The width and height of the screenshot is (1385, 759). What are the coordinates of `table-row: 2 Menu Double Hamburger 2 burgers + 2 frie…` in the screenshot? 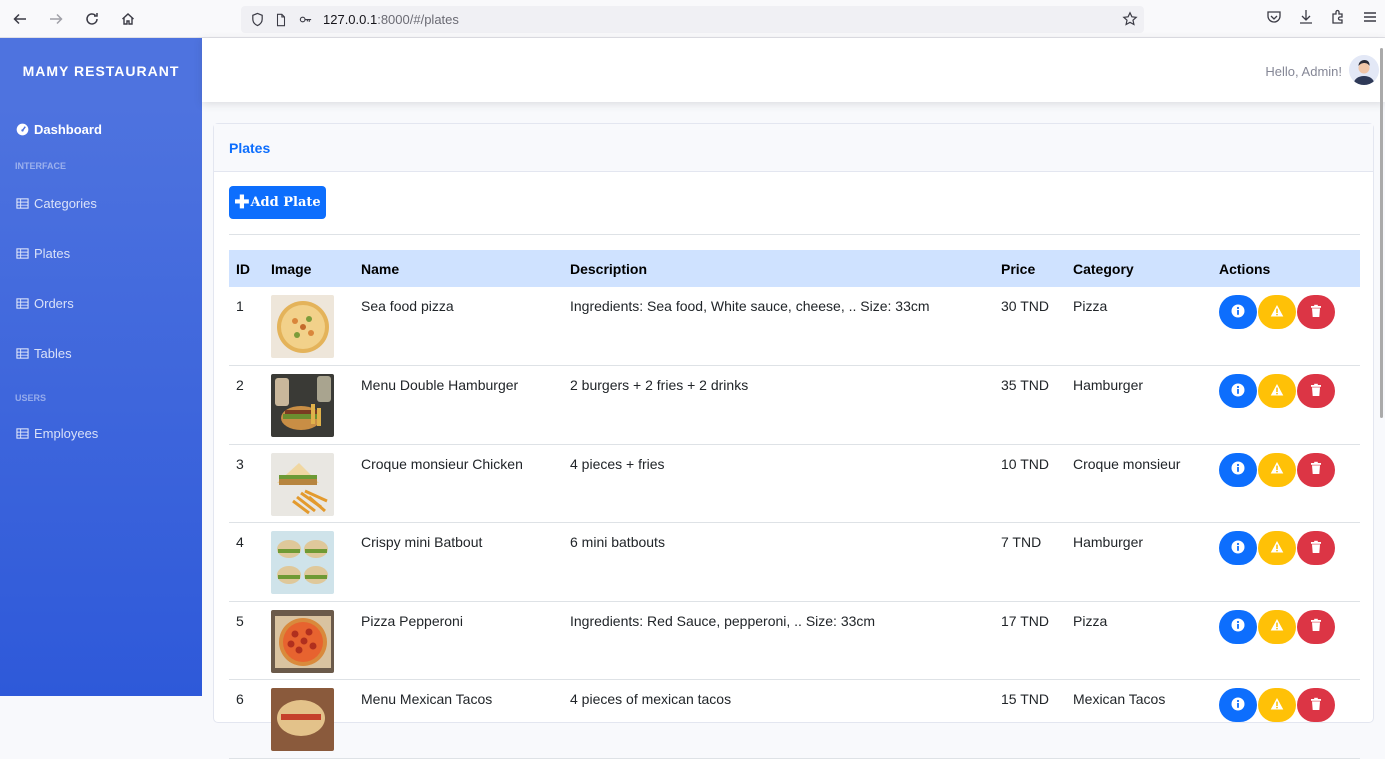 It's located at (794, 405).